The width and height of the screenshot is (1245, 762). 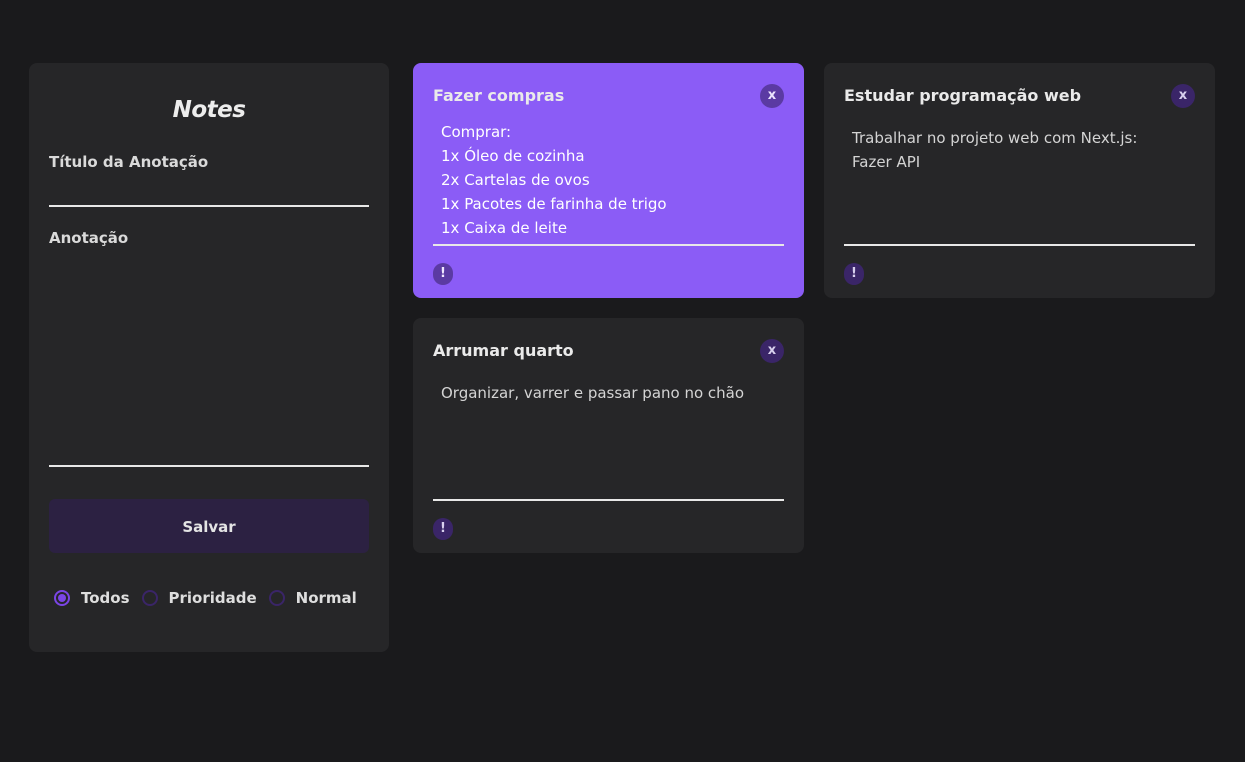 I want to click on filter-label-prioridade: Prioridade, so click(x=212, y=598).